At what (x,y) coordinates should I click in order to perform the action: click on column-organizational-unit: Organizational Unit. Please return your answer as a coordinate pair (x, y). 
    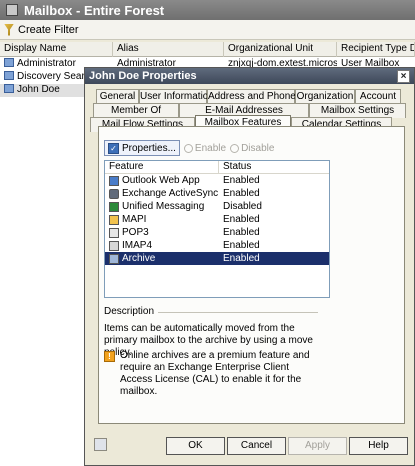
    Looking at the image, I should click on (280, 49).